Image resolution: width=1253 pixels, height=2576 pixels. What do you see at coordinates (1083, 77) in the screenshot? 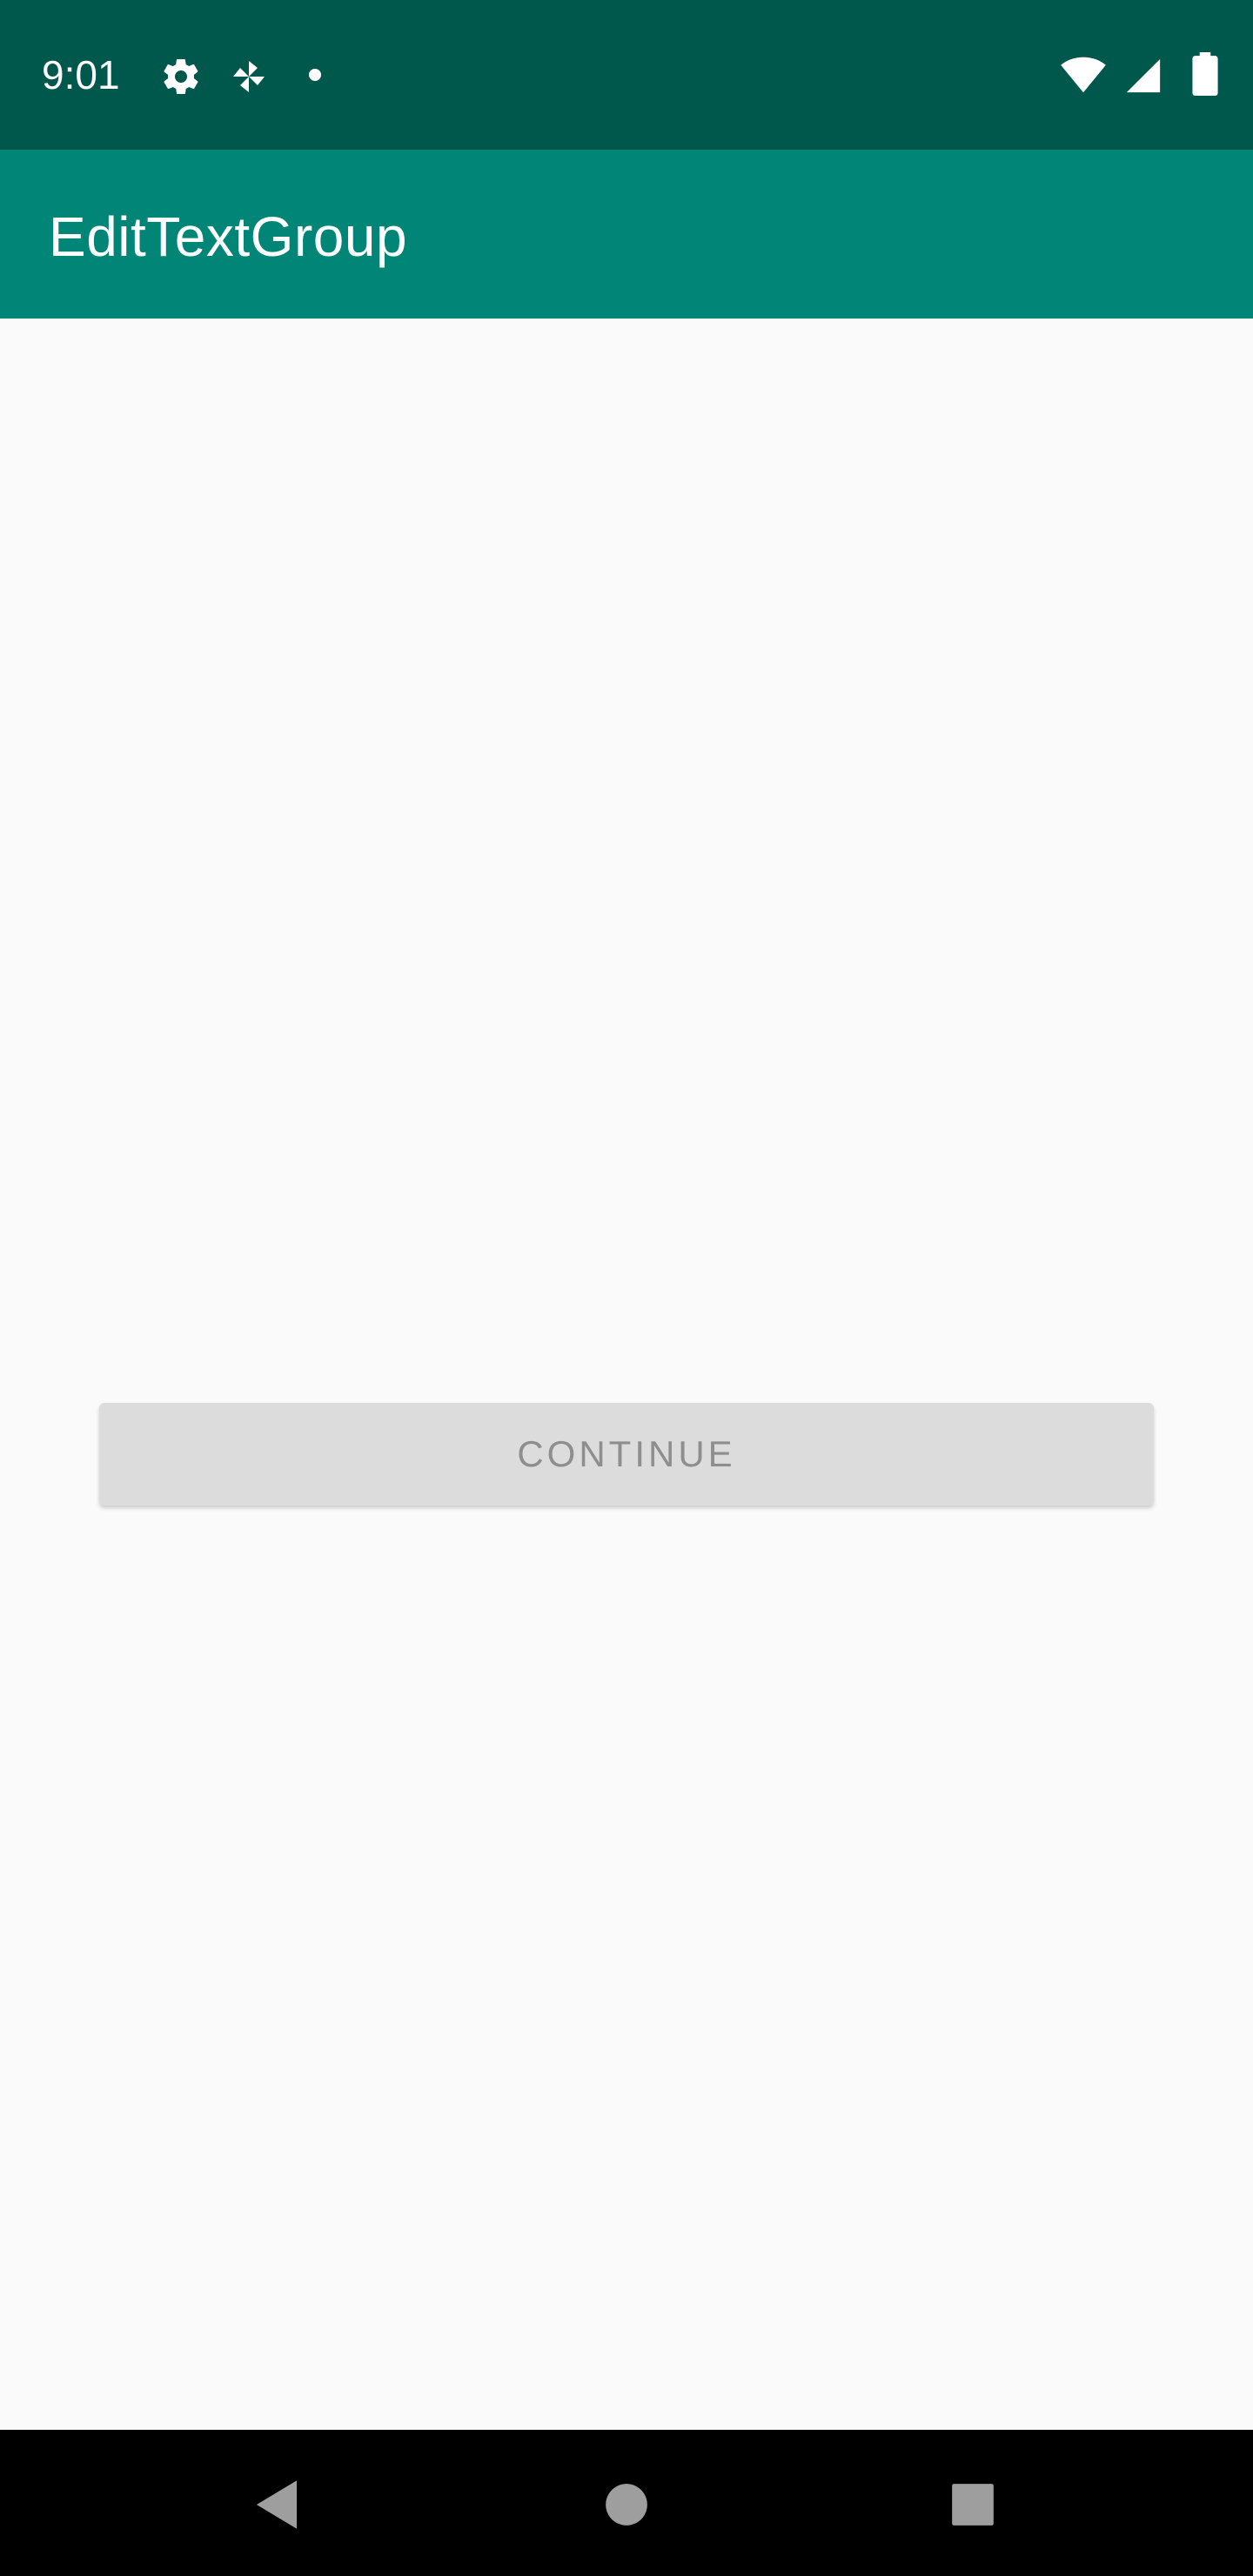
I see `wifi-icon` at bounding box center [1083, 77].